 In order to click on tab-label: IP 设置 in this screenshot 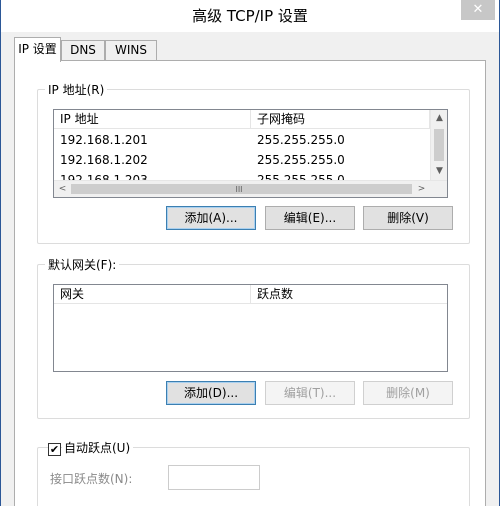, I will do `click(37, 49)`.